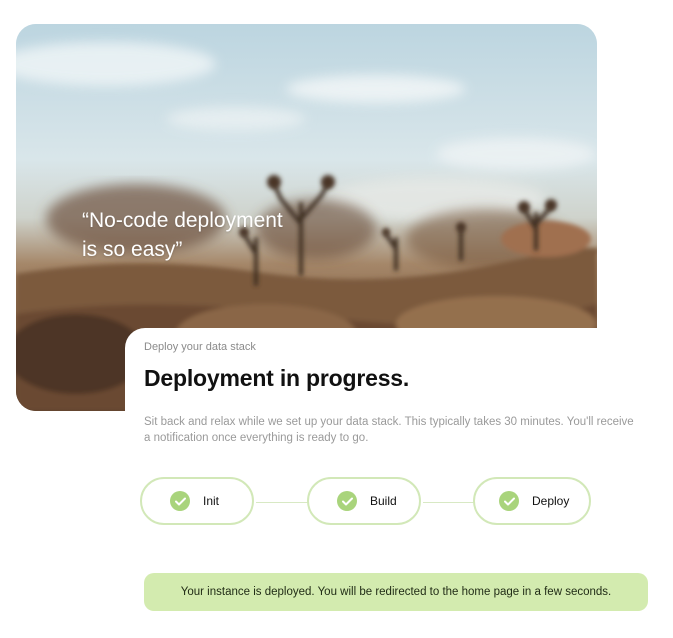 This screenshot has height=638, width=673. Describe the element at coordinates (383, 501) in the screenshot. I see `step-label: Build` at that location.